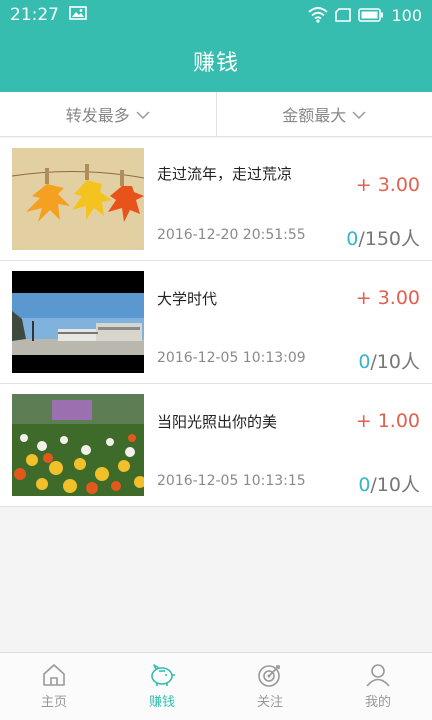 This screenshot has height=720, width=432. I want to click on sort-bar: 转发最多 金额最大, so click(216, 114).